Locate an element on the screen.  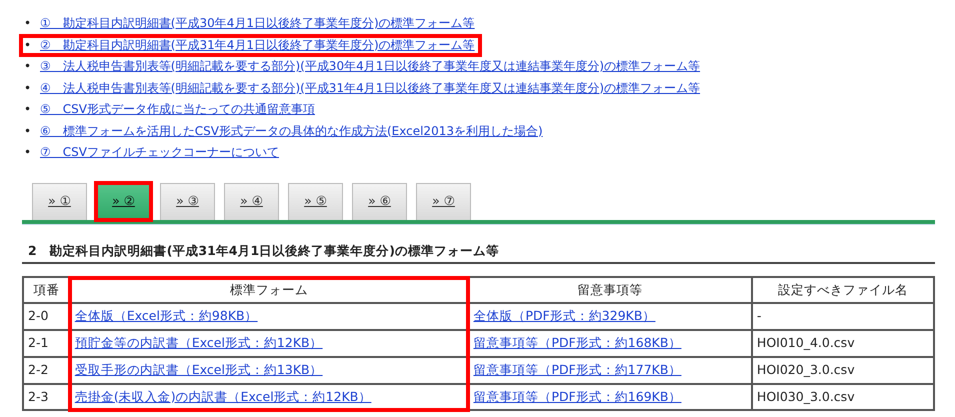
nav-link: ⑥ 標準フォームを活用したCSV形式データの具体的な作成方法(Excel2013を利用した場合) is located at coordinates (291, 131).